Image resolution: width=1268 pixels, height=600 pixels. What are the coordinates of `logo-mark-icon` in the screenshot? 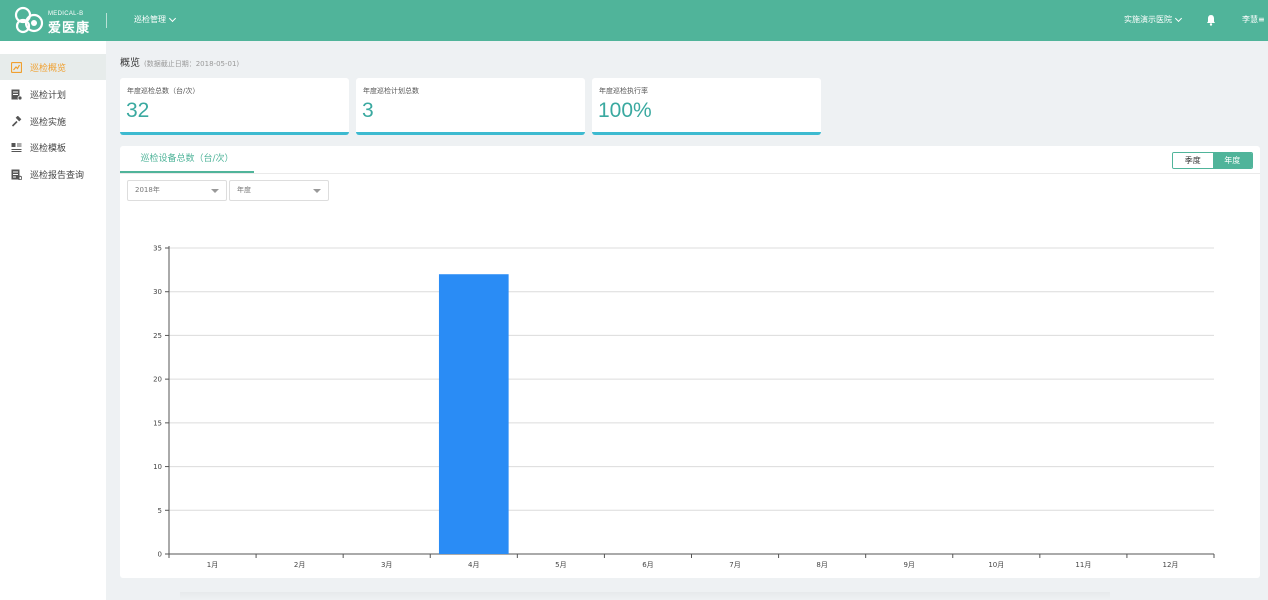 It's located at (29, 20).